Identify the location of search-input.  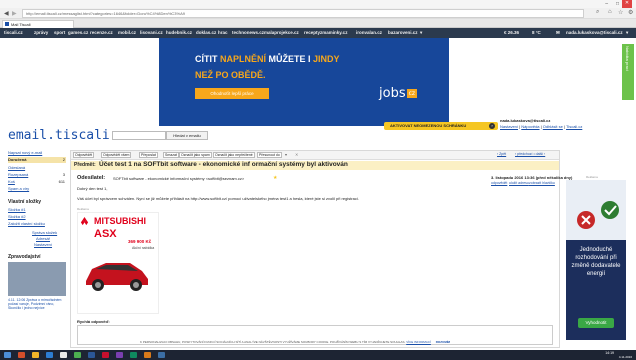
(139, 135).